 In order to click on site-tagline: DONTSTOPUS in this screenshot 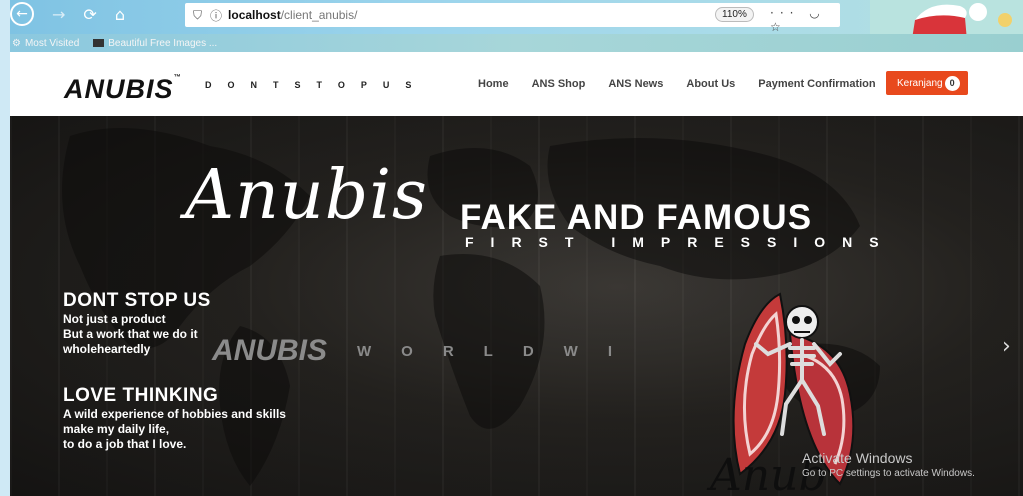, I will do `click(316, 85)`.